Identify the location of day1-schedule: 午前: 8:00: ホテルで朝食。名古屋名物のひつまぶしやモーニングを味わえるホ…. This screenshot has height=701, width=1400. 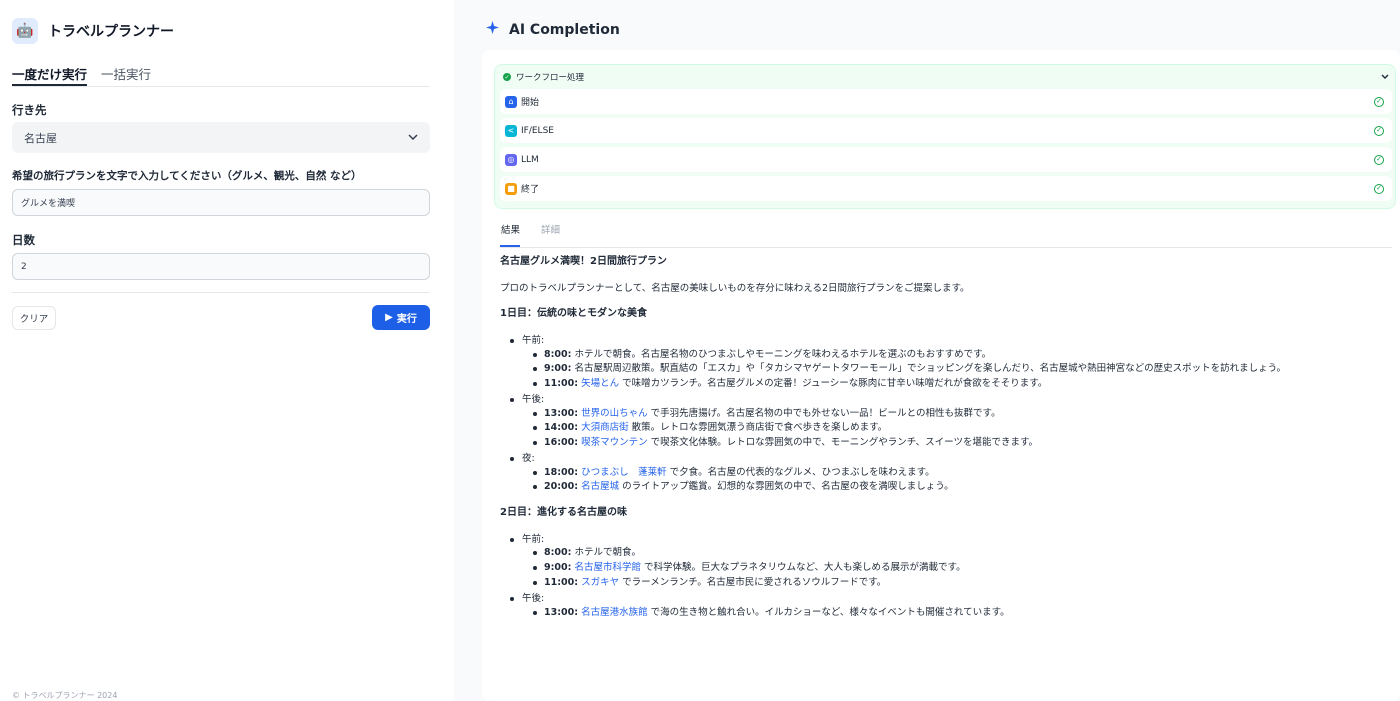
(946, 414).